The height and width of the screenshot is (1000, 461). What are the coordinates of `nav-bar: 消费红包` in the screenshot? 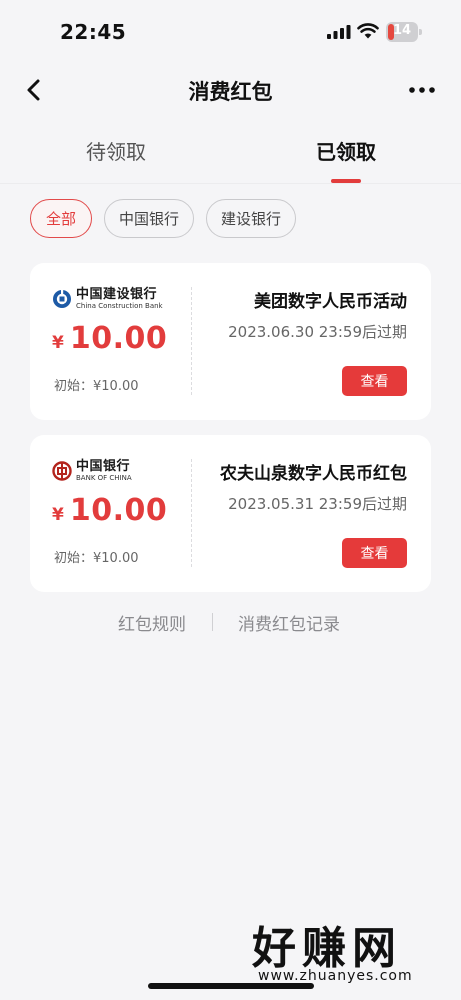 It's located at (230, 91).